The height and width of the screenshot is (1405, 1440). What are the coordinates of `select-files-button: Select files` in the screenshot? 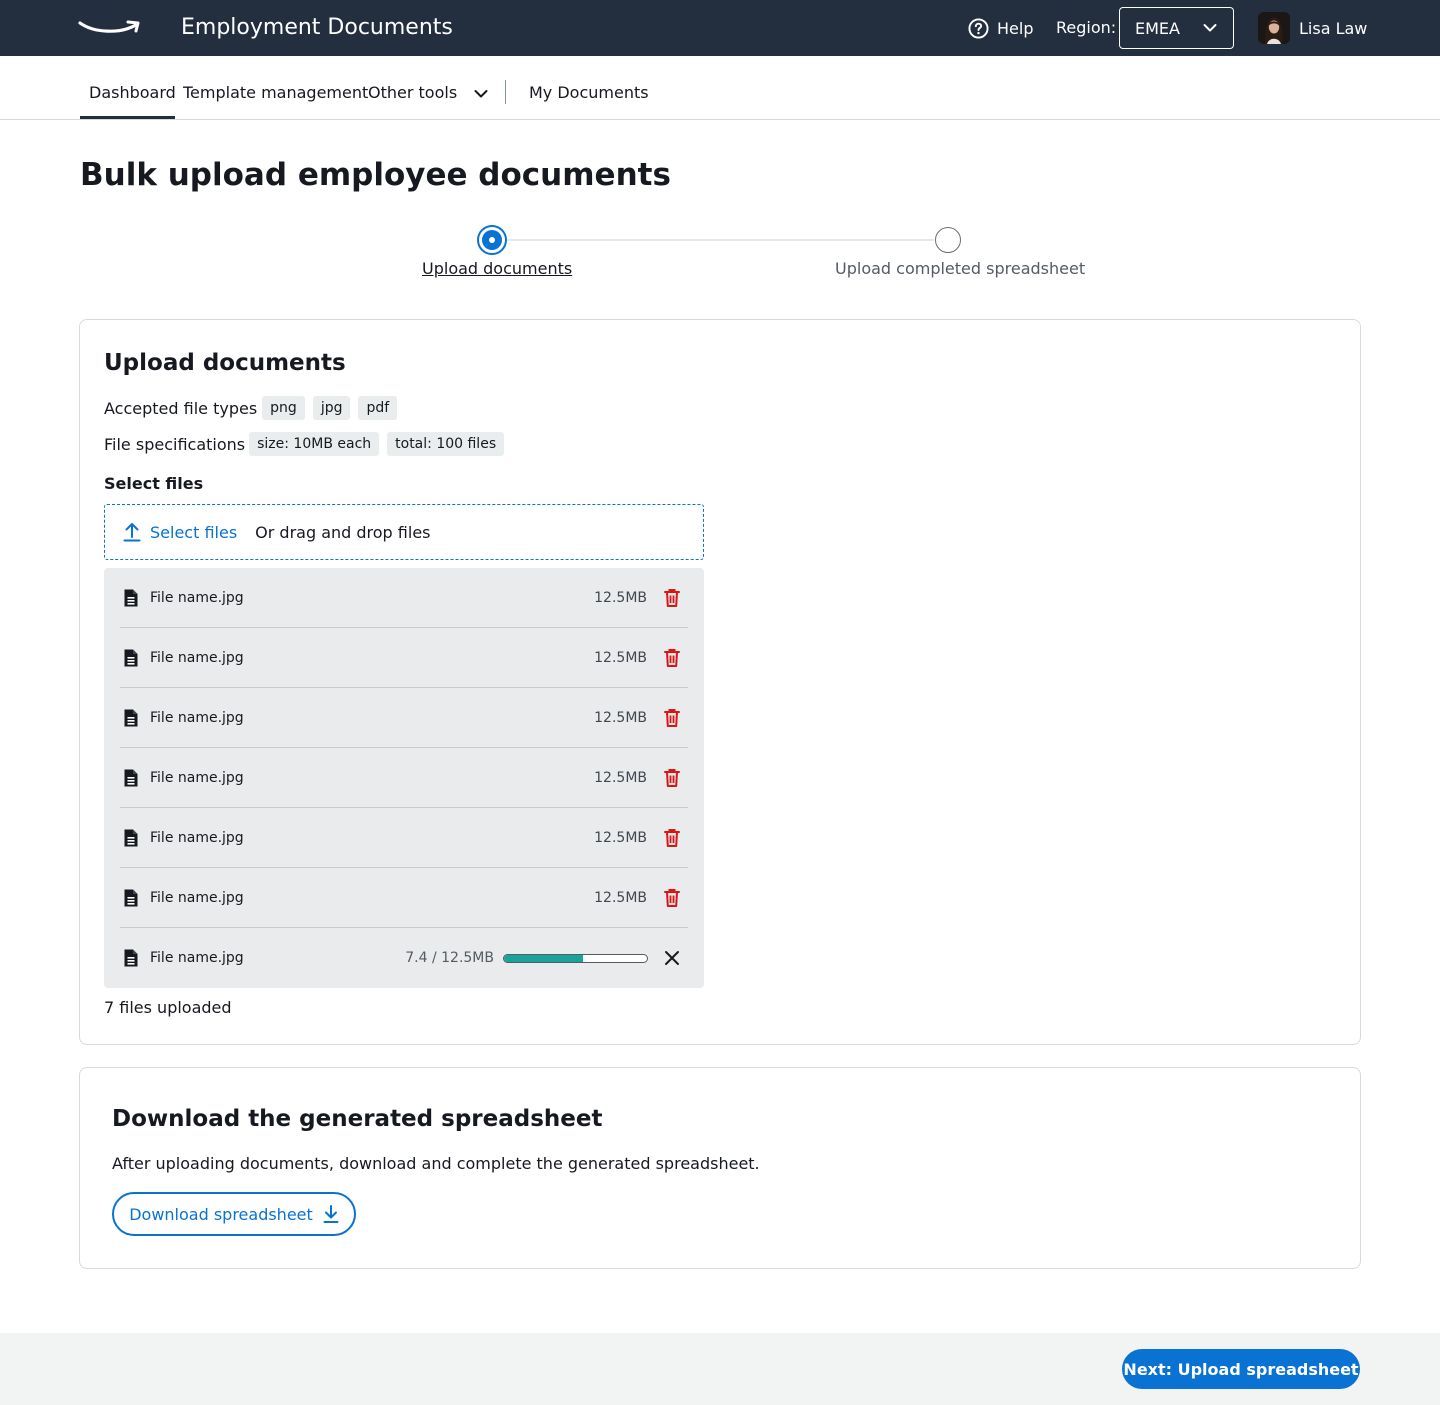 It's located at (180, 532).